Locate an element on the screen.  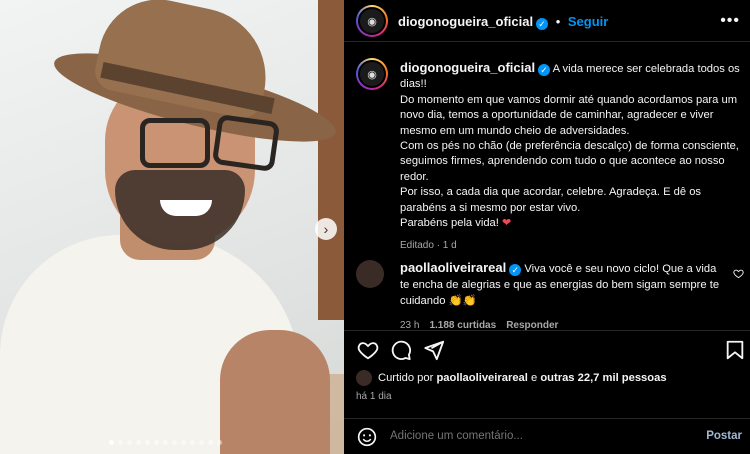
post-date: há 1 dia is located at coordinates (374, 396).